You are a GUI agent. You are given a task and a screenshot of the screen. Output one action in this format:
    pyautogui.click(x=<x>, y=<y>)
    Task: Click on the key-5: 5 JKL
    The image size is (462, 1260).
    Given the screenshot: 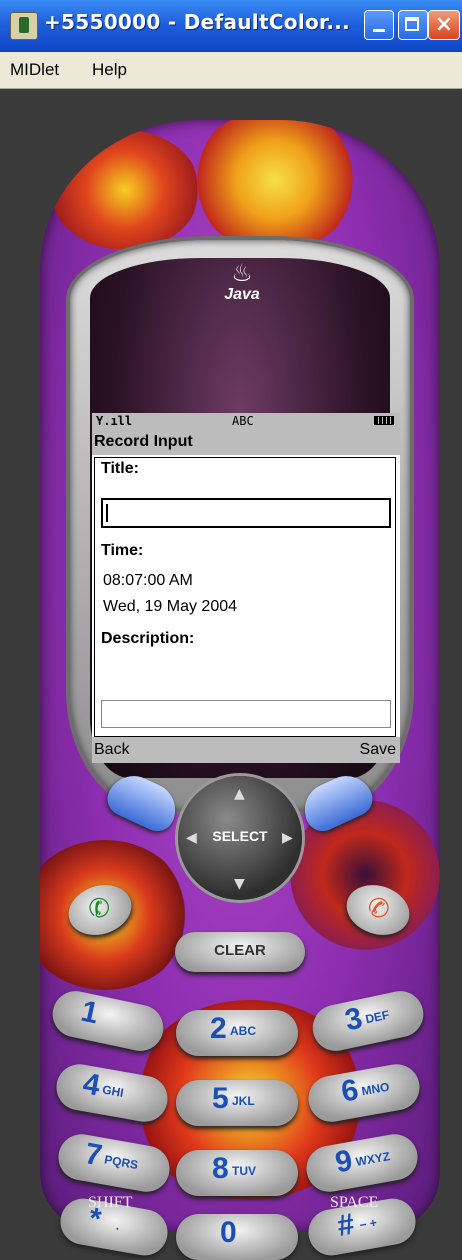 What is the action you would take?
    pyautogui.click(x=237, y=1103)
    